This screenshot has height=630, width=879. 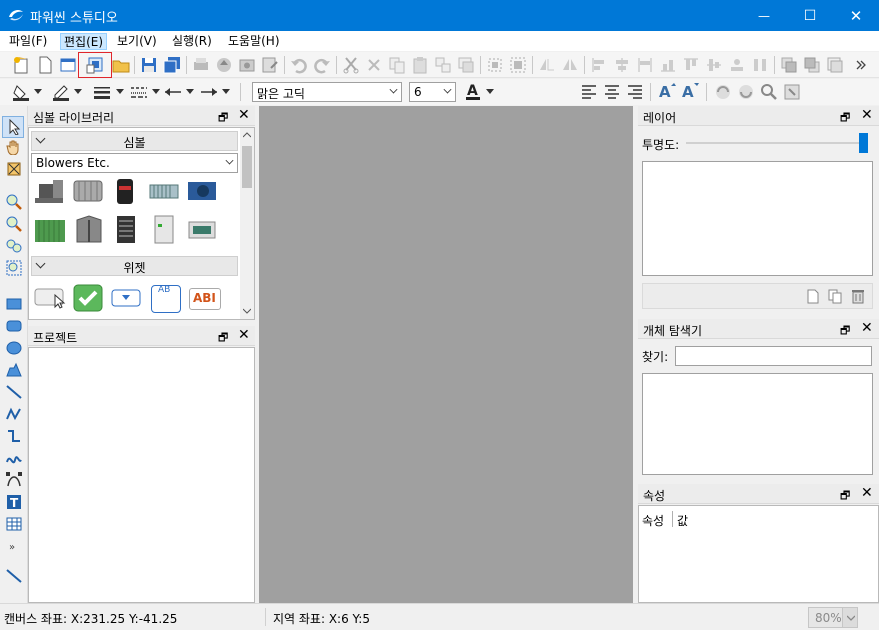 I want to click on zoom-dropdown-button, so click(x=849, y=617).